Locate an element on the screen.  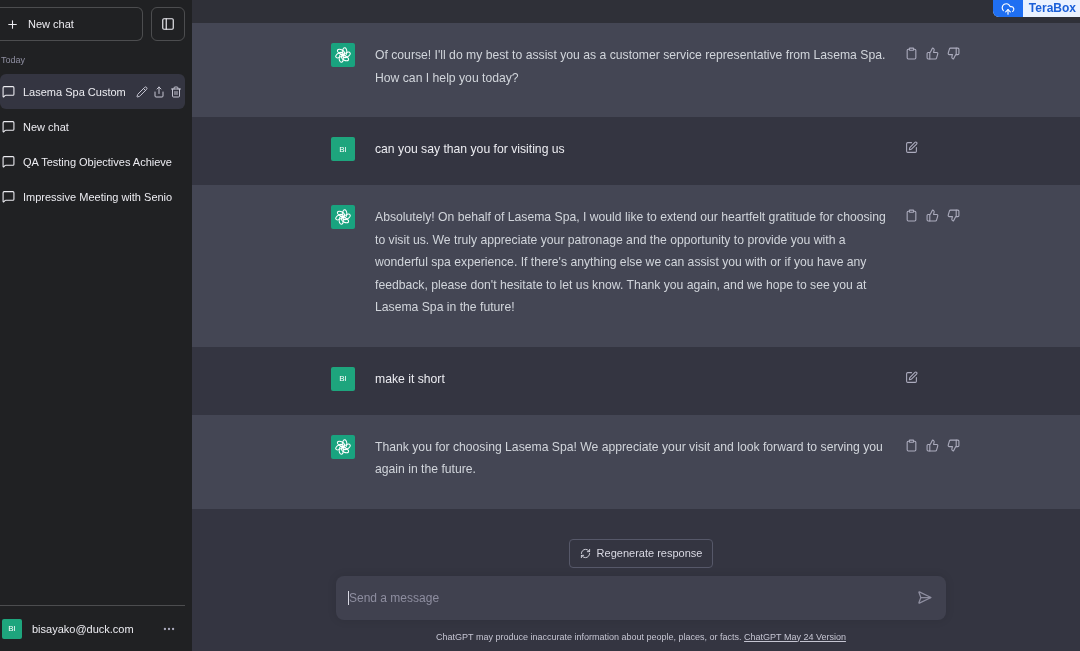
cloud-upload-icon is located at coordinates (1007, 8).